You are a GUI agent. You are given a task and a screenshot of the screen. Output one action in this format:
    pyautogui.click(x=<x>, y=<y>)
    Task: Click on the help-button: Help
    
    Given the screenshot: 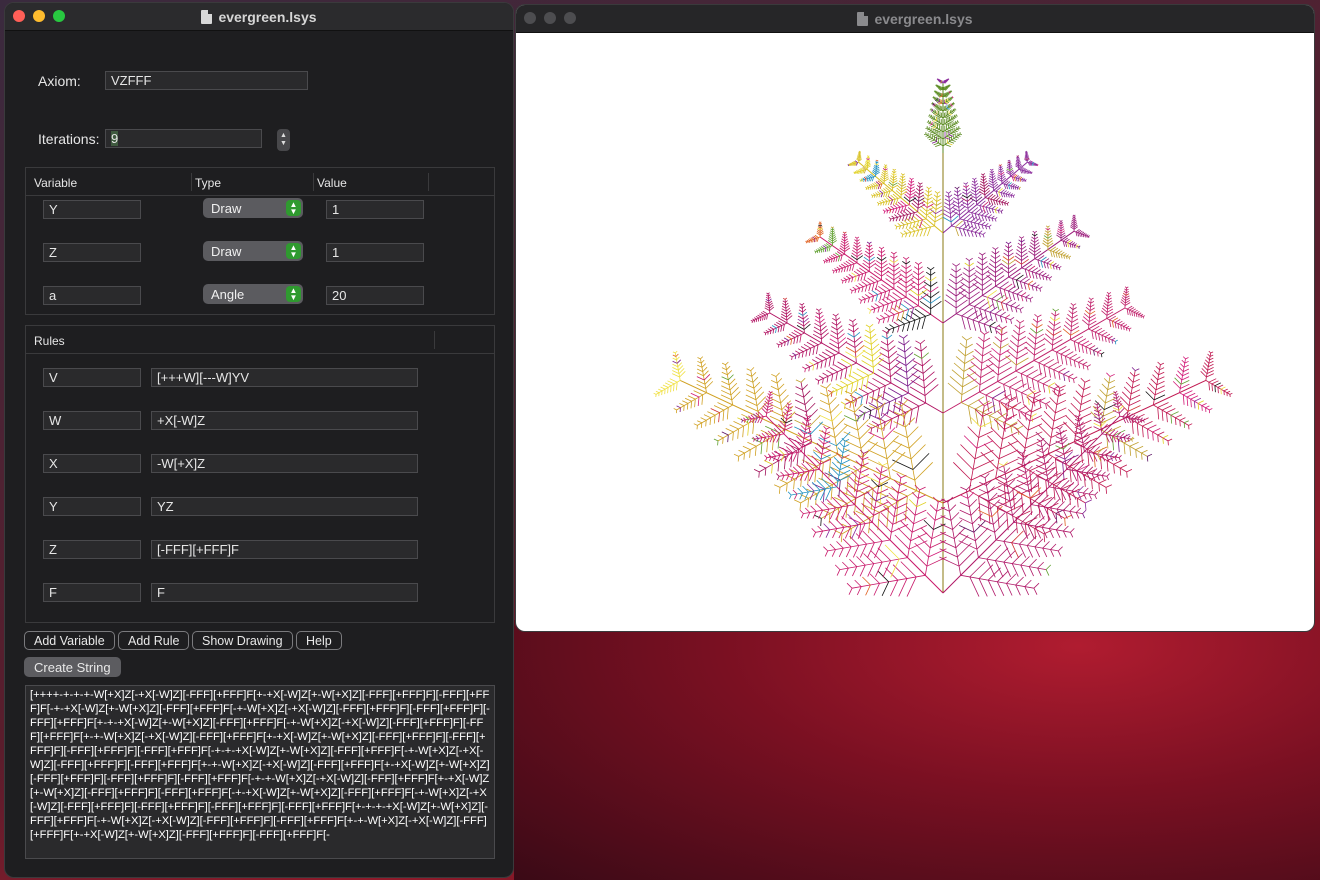 What is the action you would take?
    pyautogui.click(x=319, y=640)
    